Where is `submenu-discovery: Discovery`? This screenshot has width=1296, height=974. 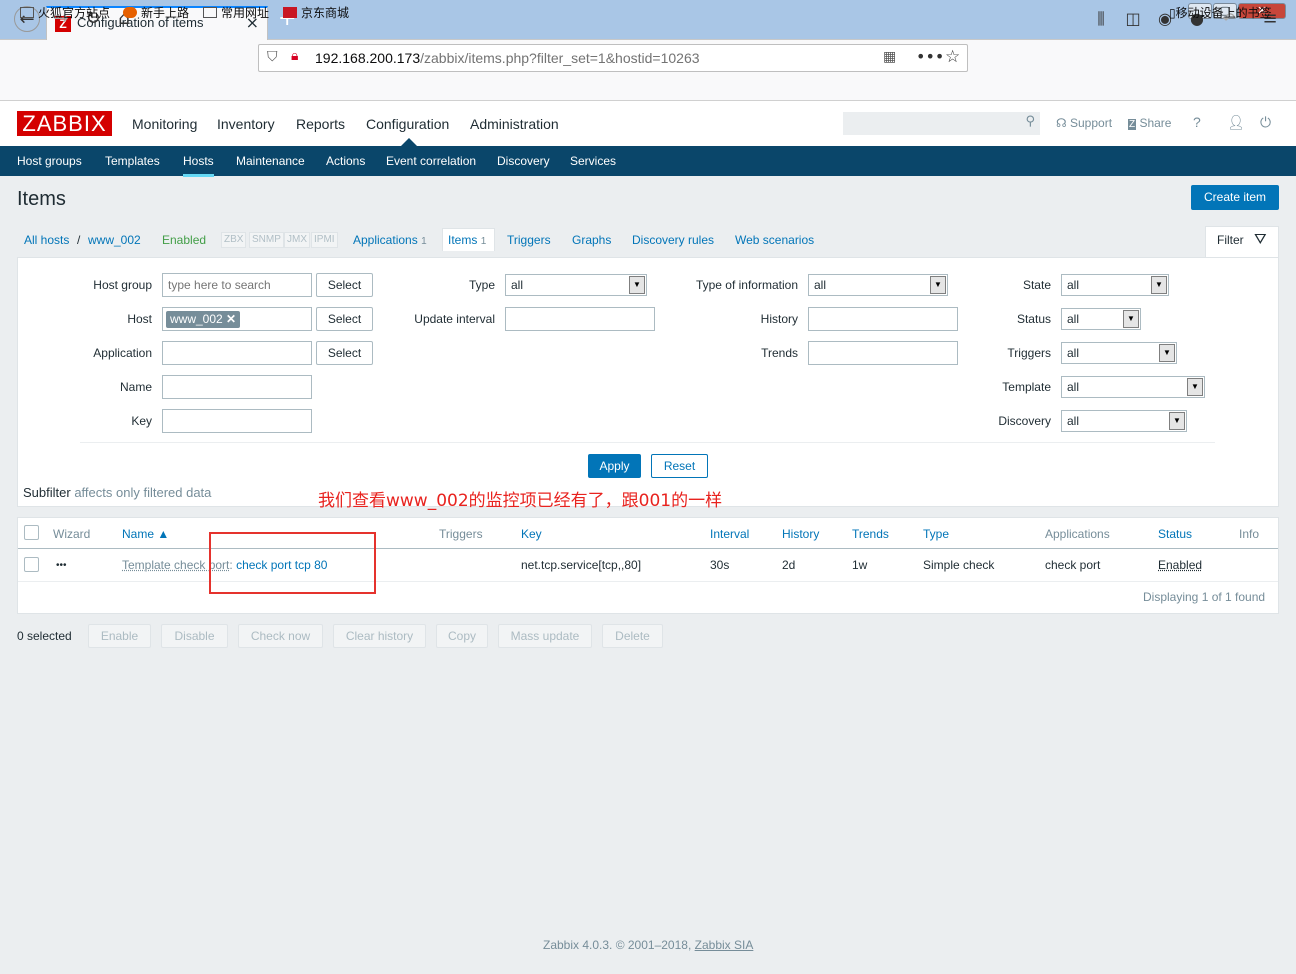 submenu-discovery: Discovery is located at coordinates (523, 161).